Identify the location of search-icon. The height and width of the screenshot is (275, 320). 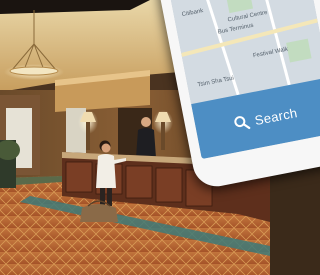
(241, 123).